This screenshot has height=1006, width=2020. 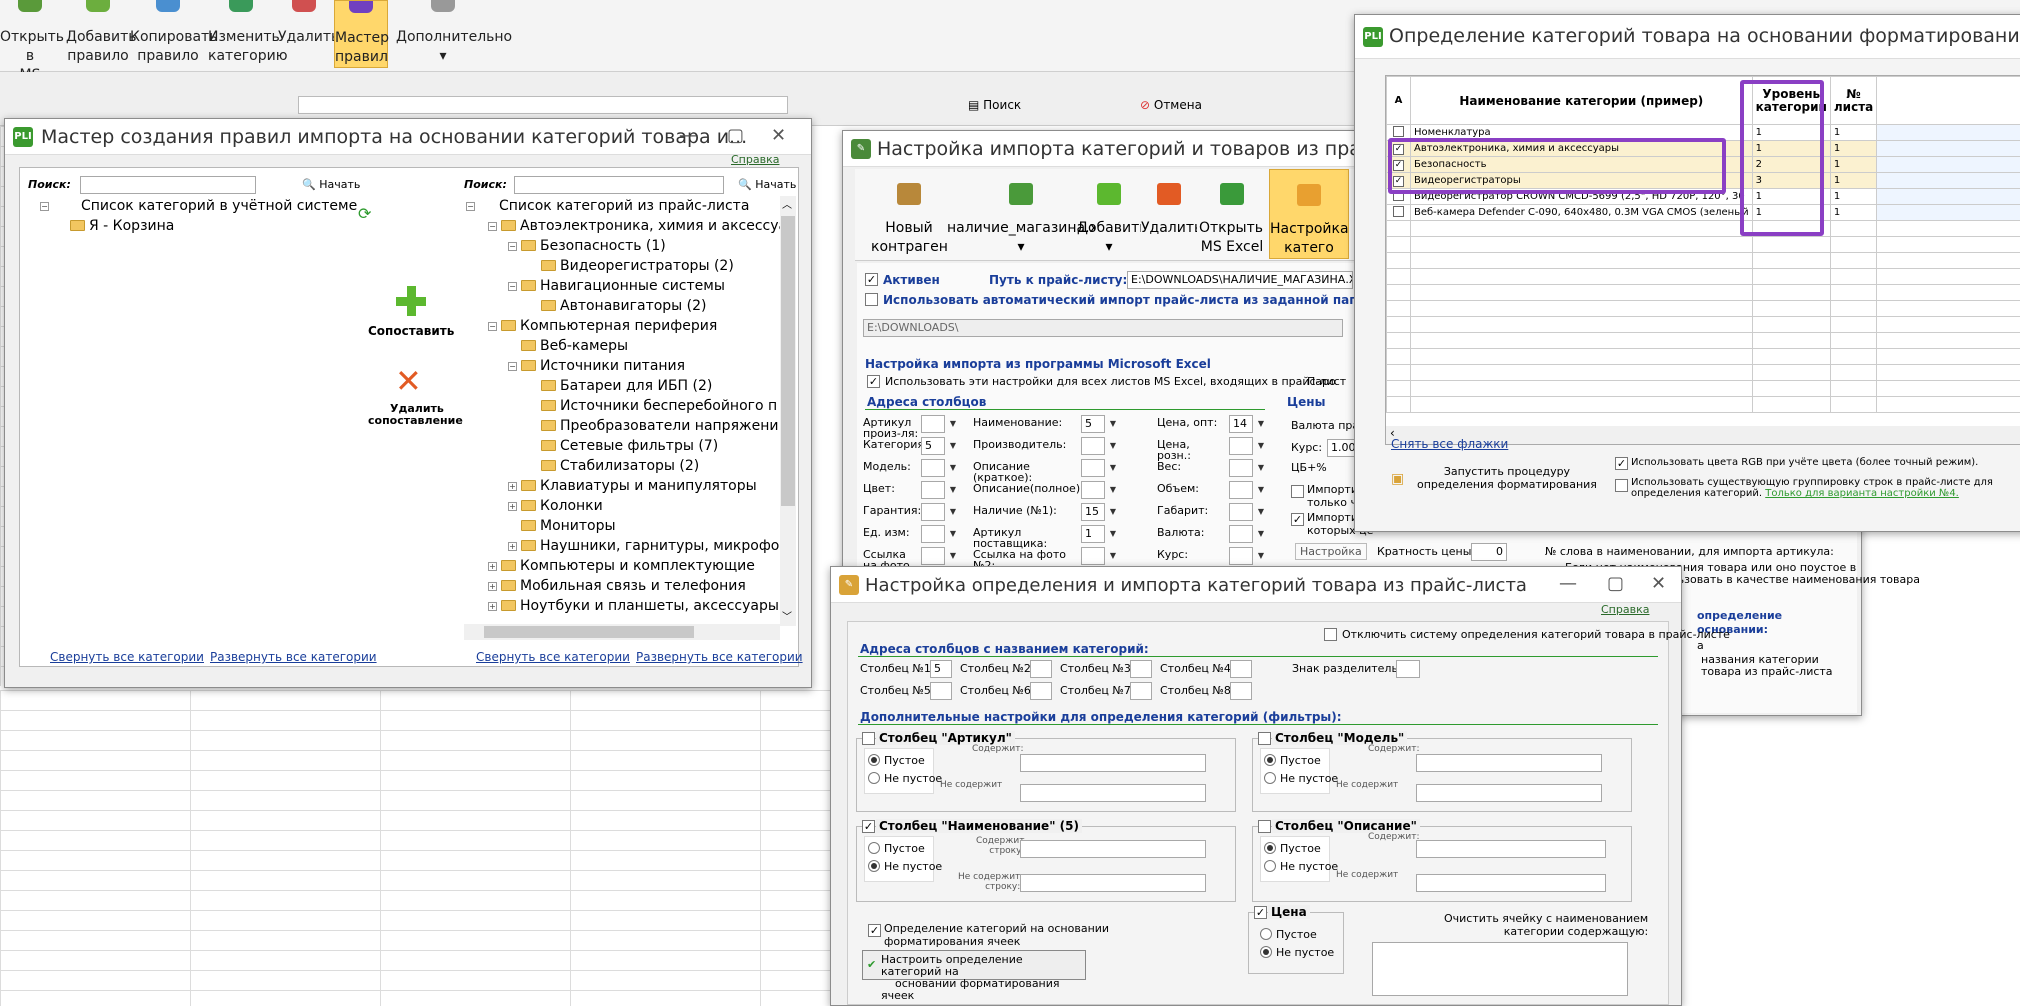 I want to click on toolbar-button-4: Открыть вMS Excel, so click(x=1232, y=214).